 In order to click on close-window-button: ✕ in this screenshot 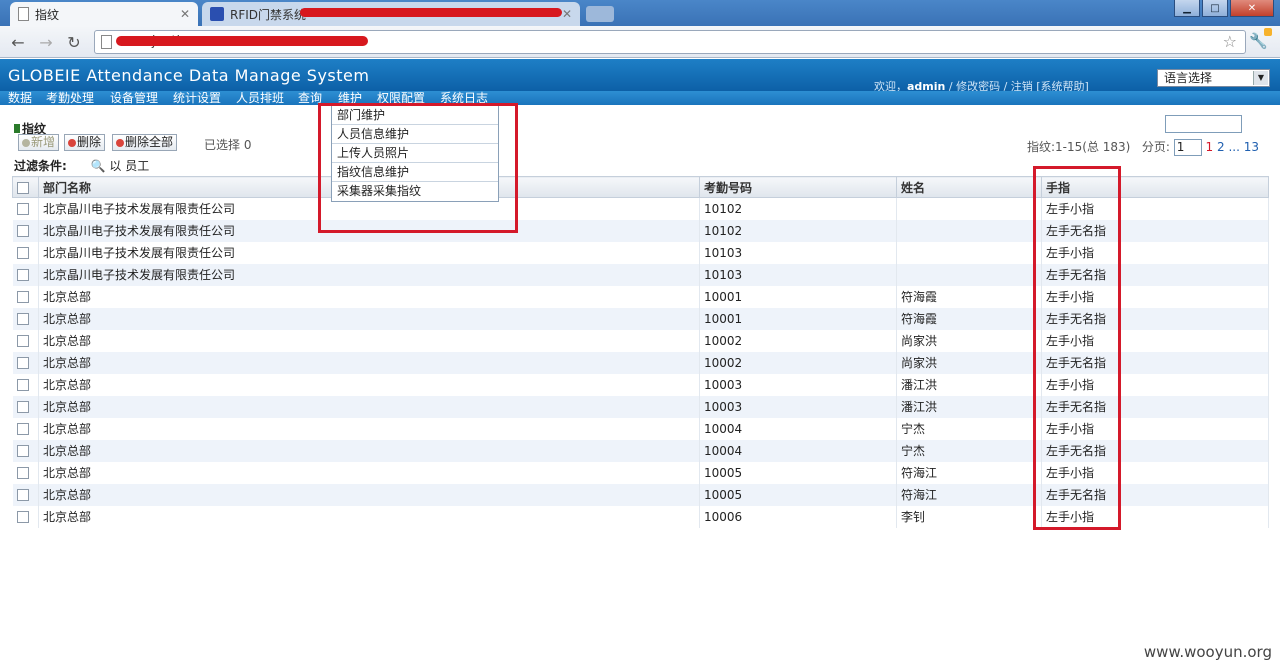, I will do `click(1252, 8)`.